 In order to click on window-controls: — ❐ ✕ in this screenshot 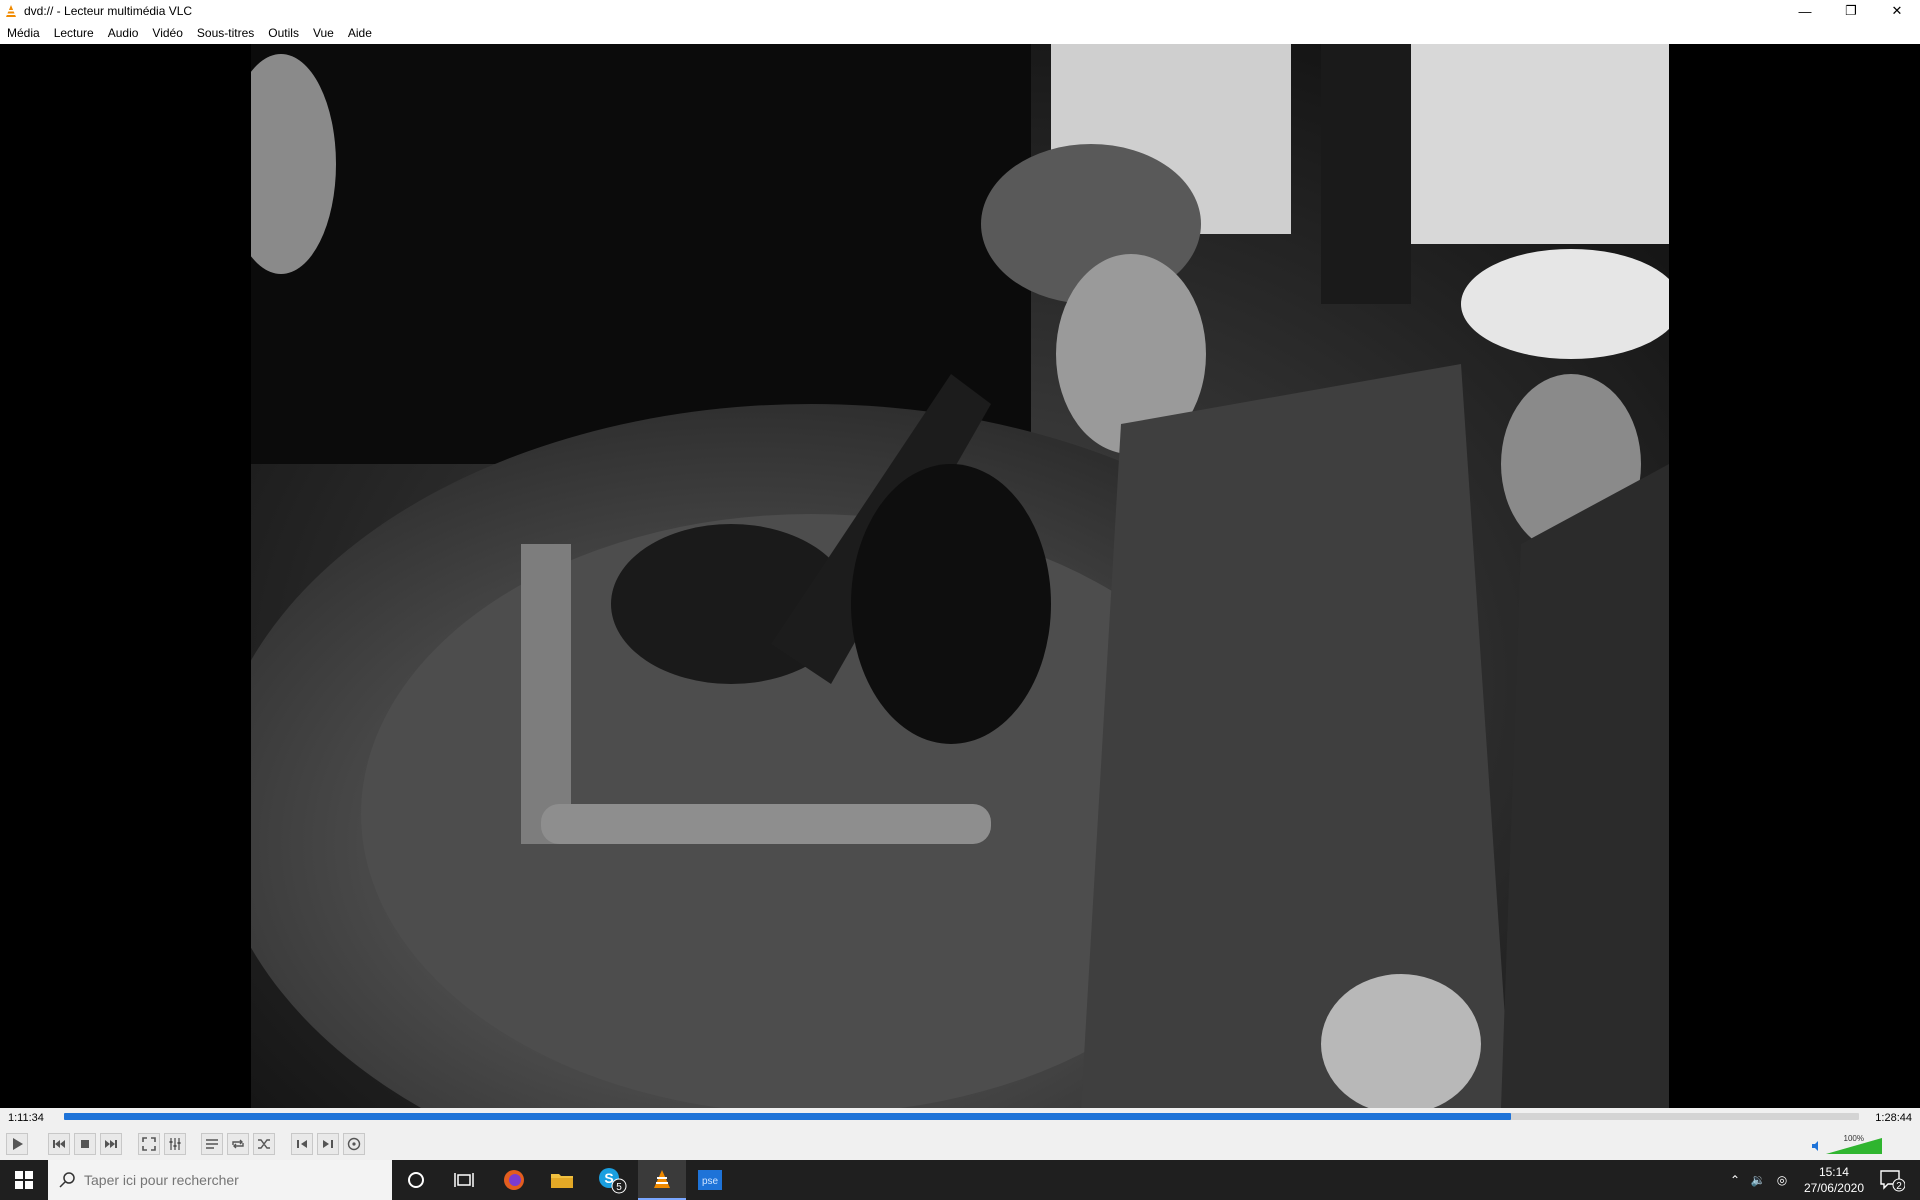, I will do `click(1851, 11)`.